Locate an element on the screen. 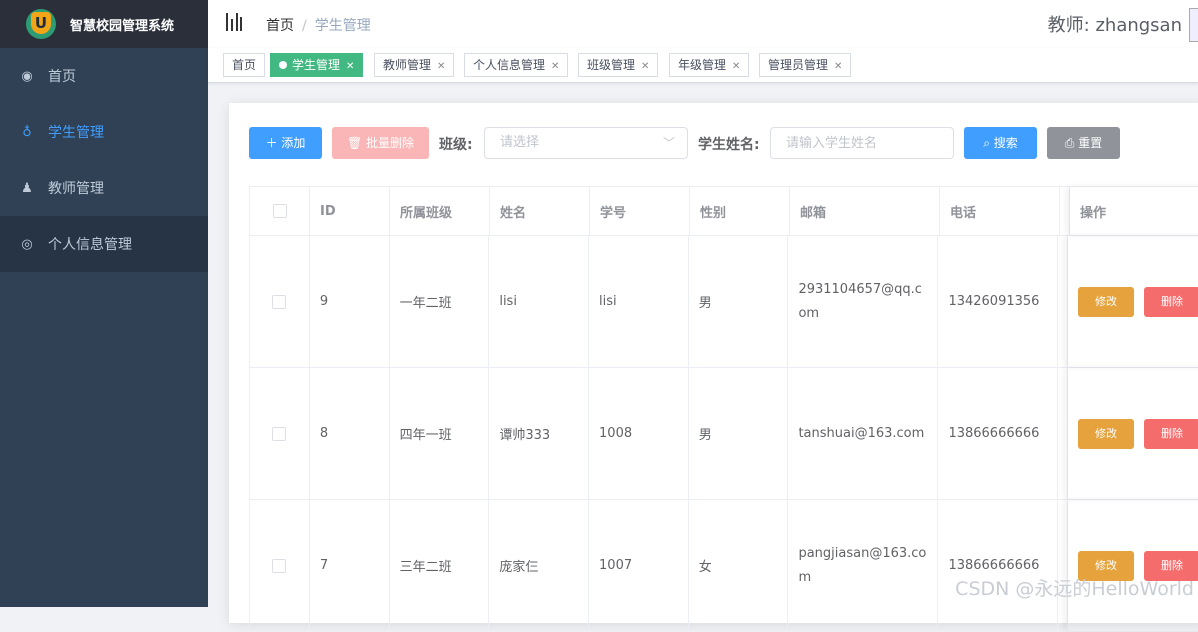  cell-id: 8 is located at coordinates (350, 433).